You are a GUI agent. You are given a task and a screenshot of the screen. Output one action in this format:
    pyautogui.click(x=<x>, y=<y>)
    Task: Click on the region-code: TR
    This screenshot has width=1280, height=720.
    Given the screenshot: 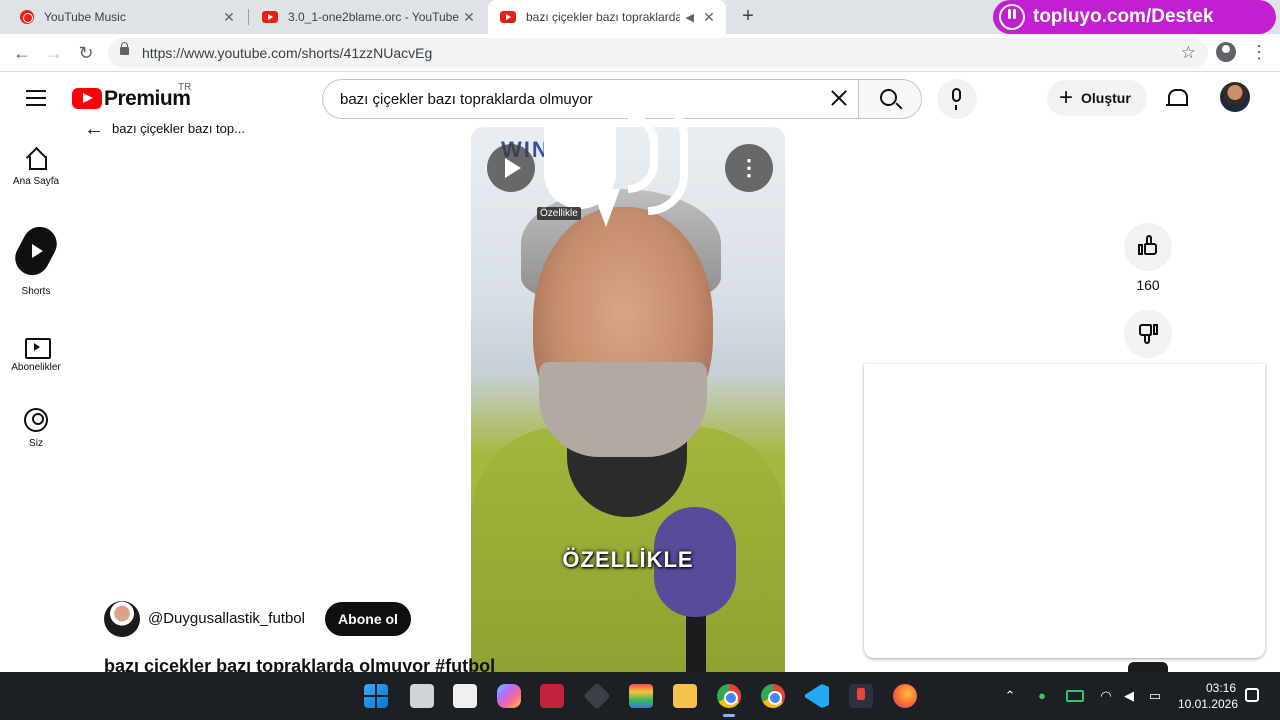 What is the action you would take?
    pyautogui.click(x=185, y=87)
    